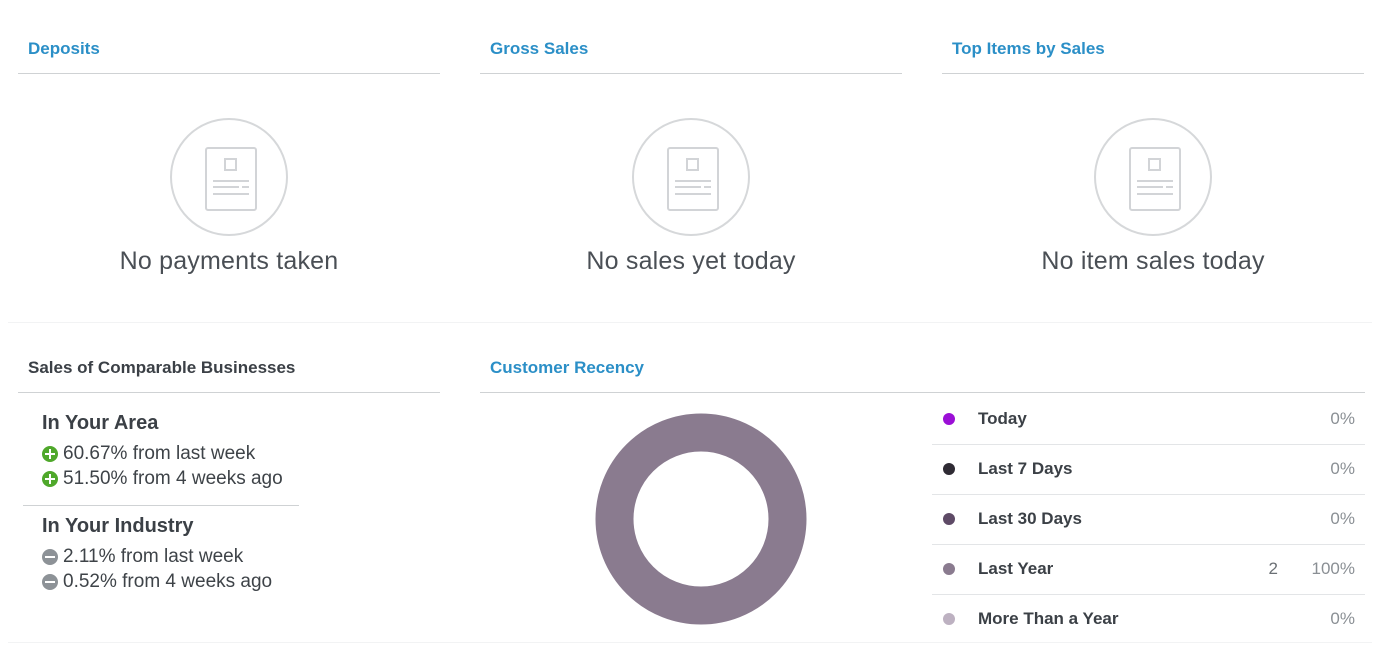 The height and width of the screenshot is (667, 1380). What do you see at coordinates (1148, 419) in the screenshot?
I see `legend-row-today: Today 0%` at bounding box center [1148, 419].